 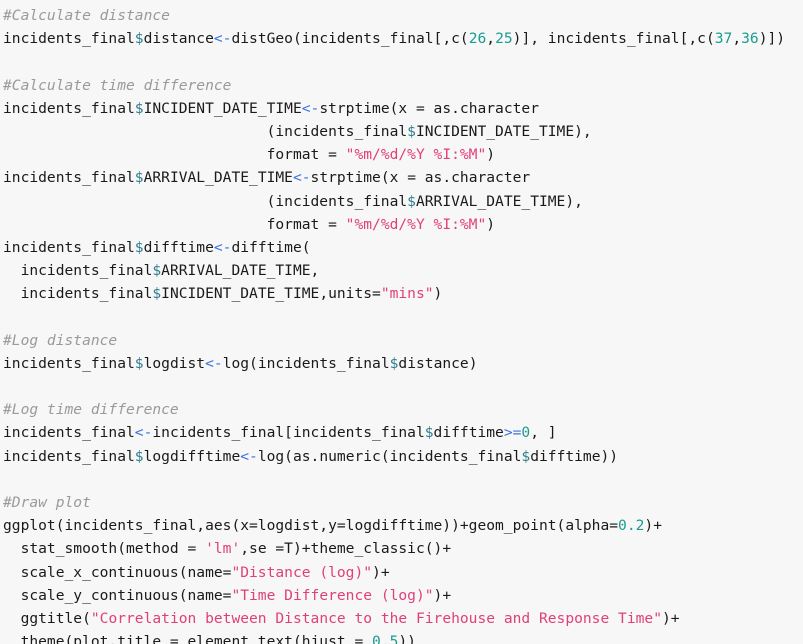 What do you see at coordinates (403, 502) in the screenshot?
I see `code-comment-line: #Draw plot` at bounding box center [403, 502].